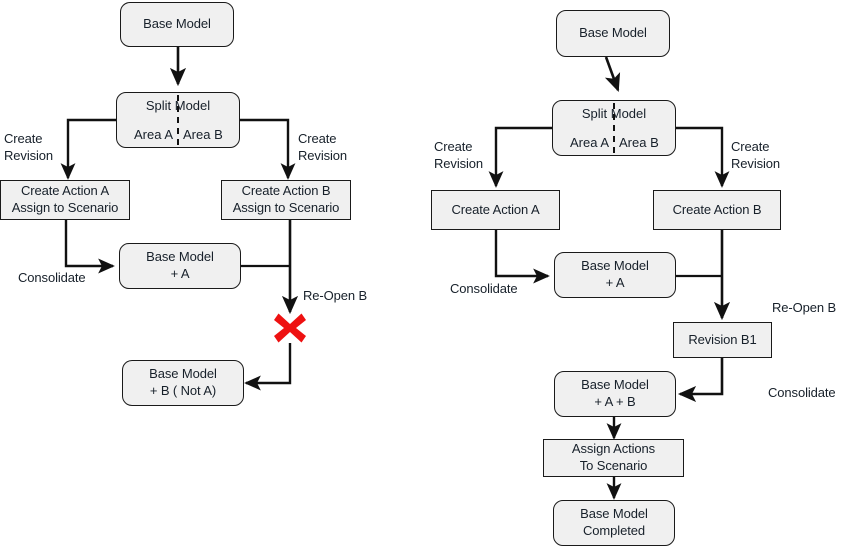 Image resolution: width=852 pixels, height=550 pixels. I want to click on node-right-base-model-completed: Base Model Completed, so click(614, 523).